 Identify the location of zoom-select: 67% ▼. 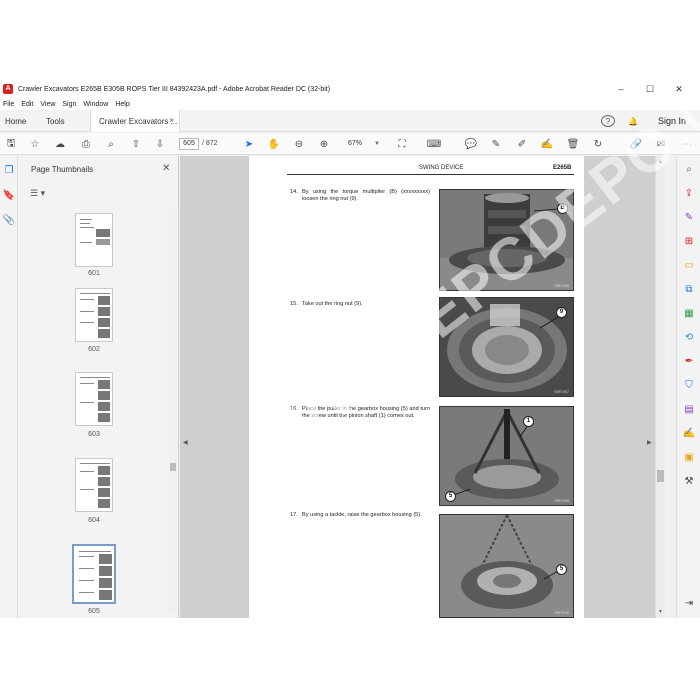
(361, 144).